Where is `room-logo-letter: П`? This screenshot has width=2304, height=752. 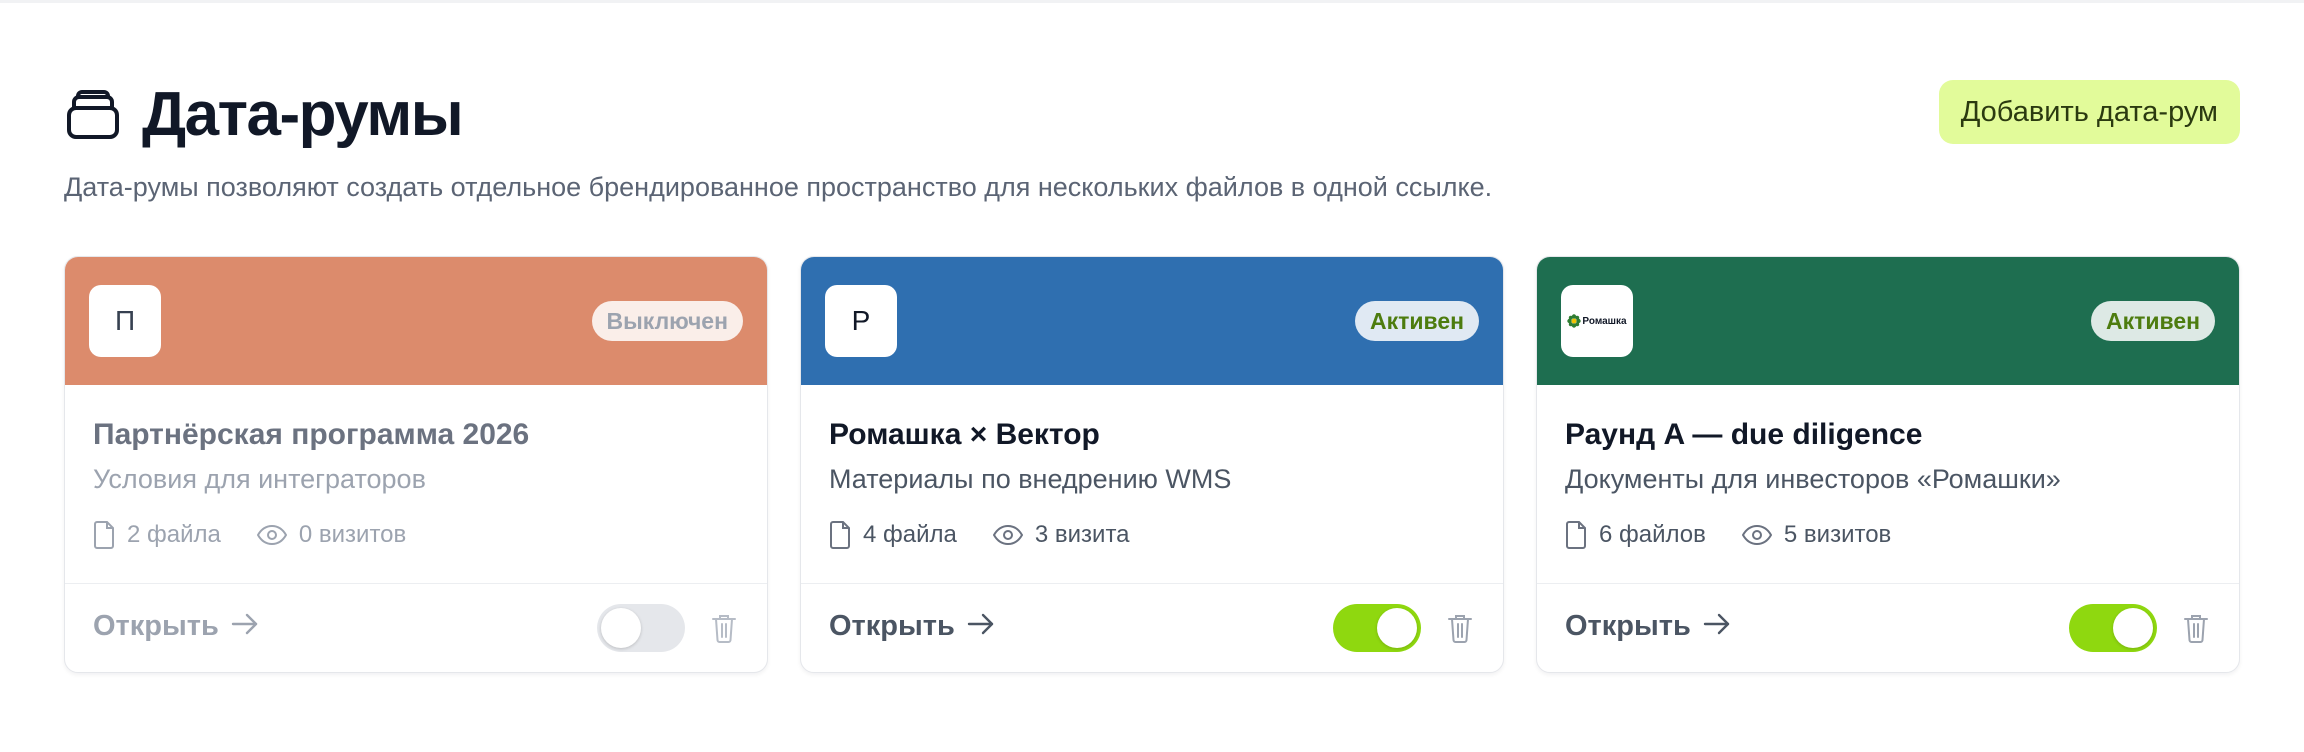 room-logo-letter: П is located at coordinates (125, 320).